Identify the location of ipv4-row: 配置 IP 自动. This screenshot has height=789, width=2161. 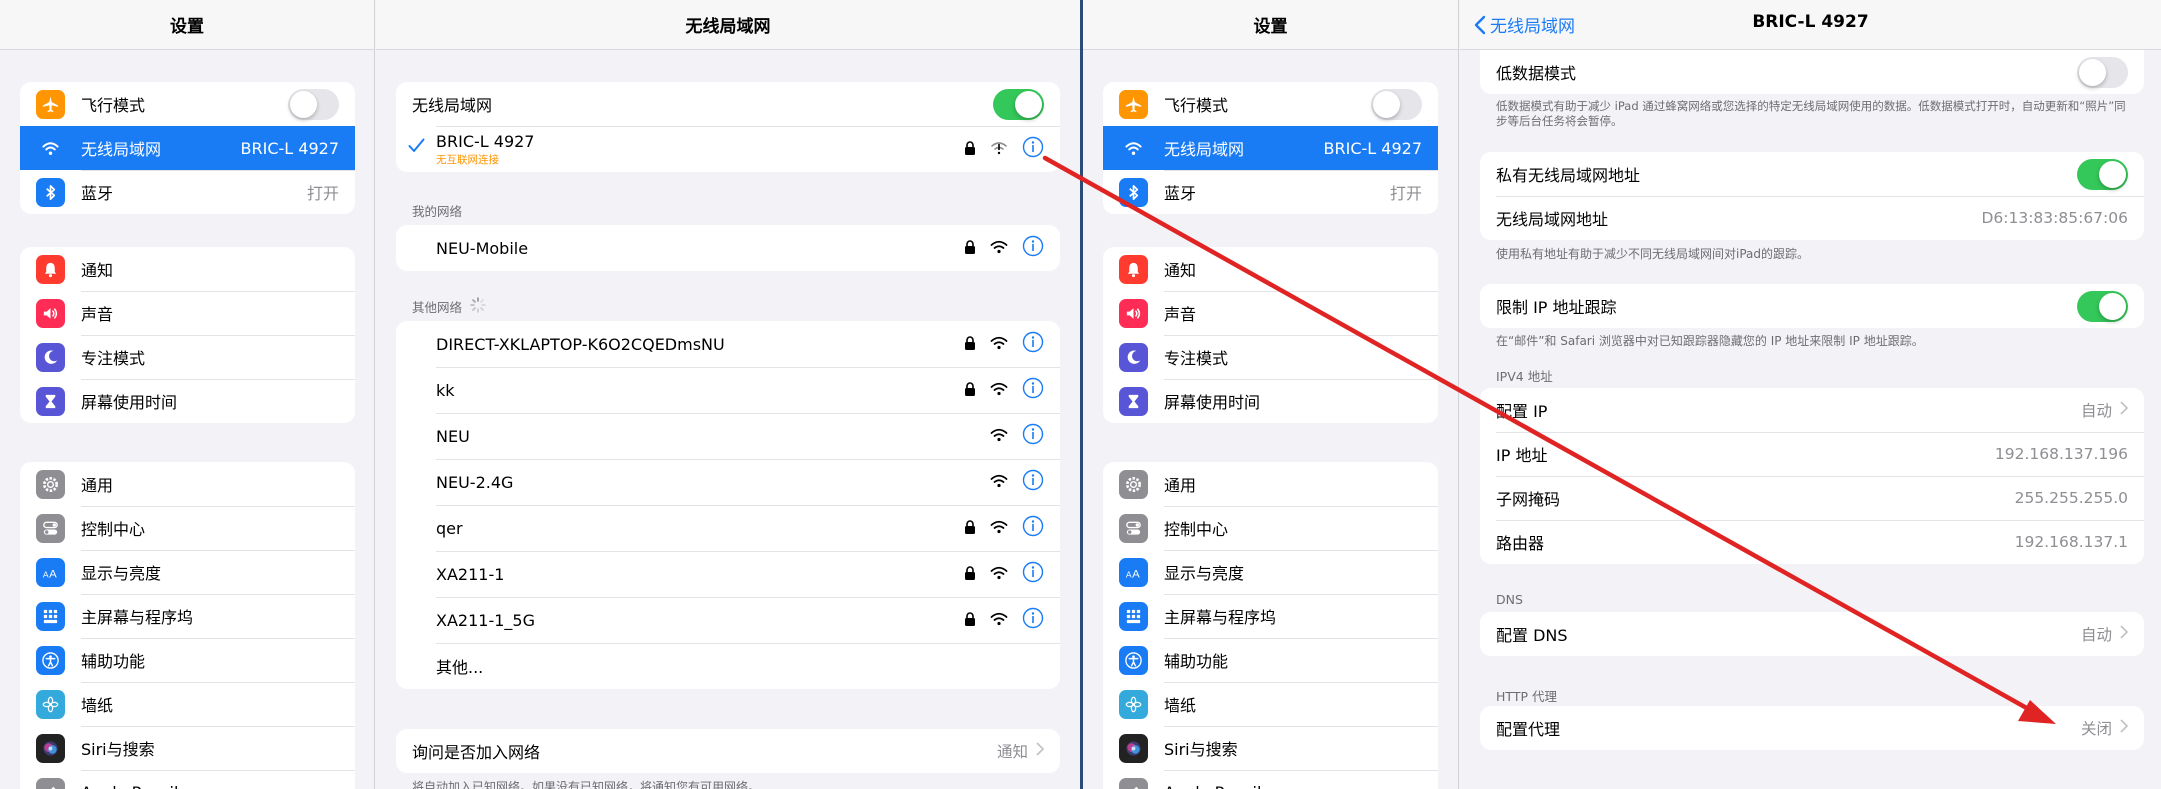
(1812, 410).